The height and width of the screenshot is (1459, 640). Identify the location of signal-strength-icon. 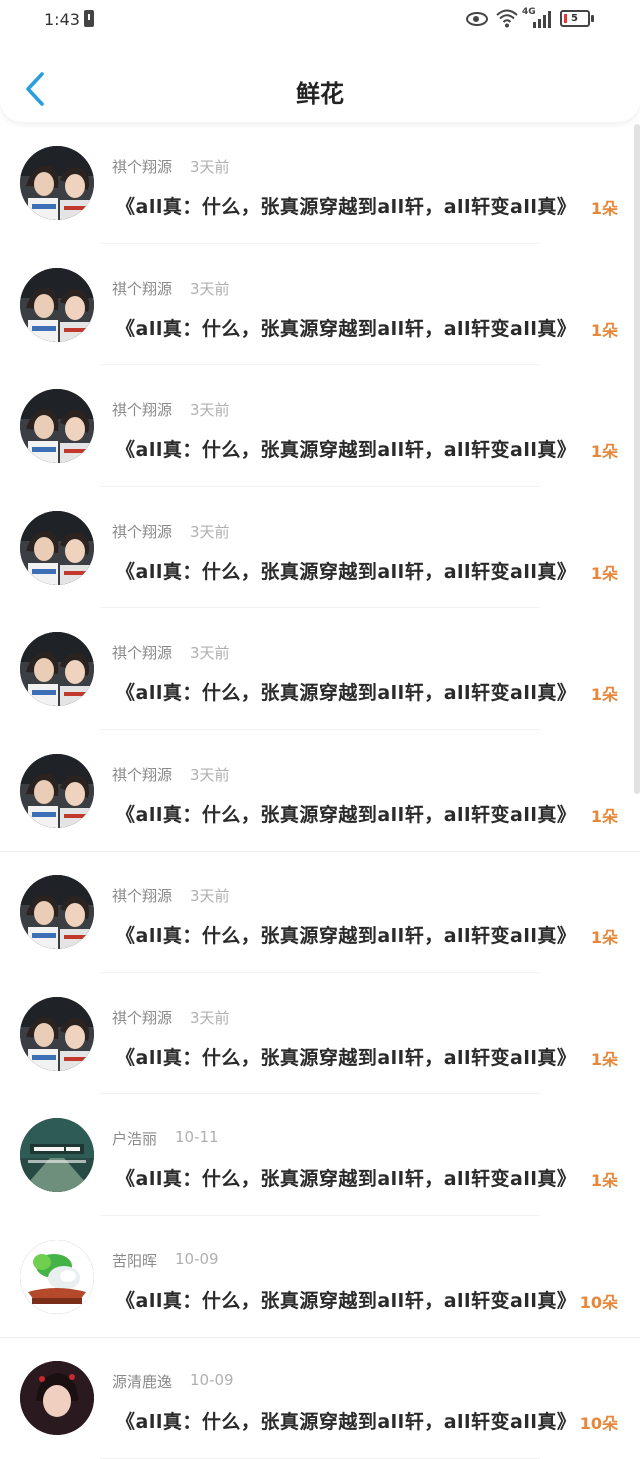
(542, 19).